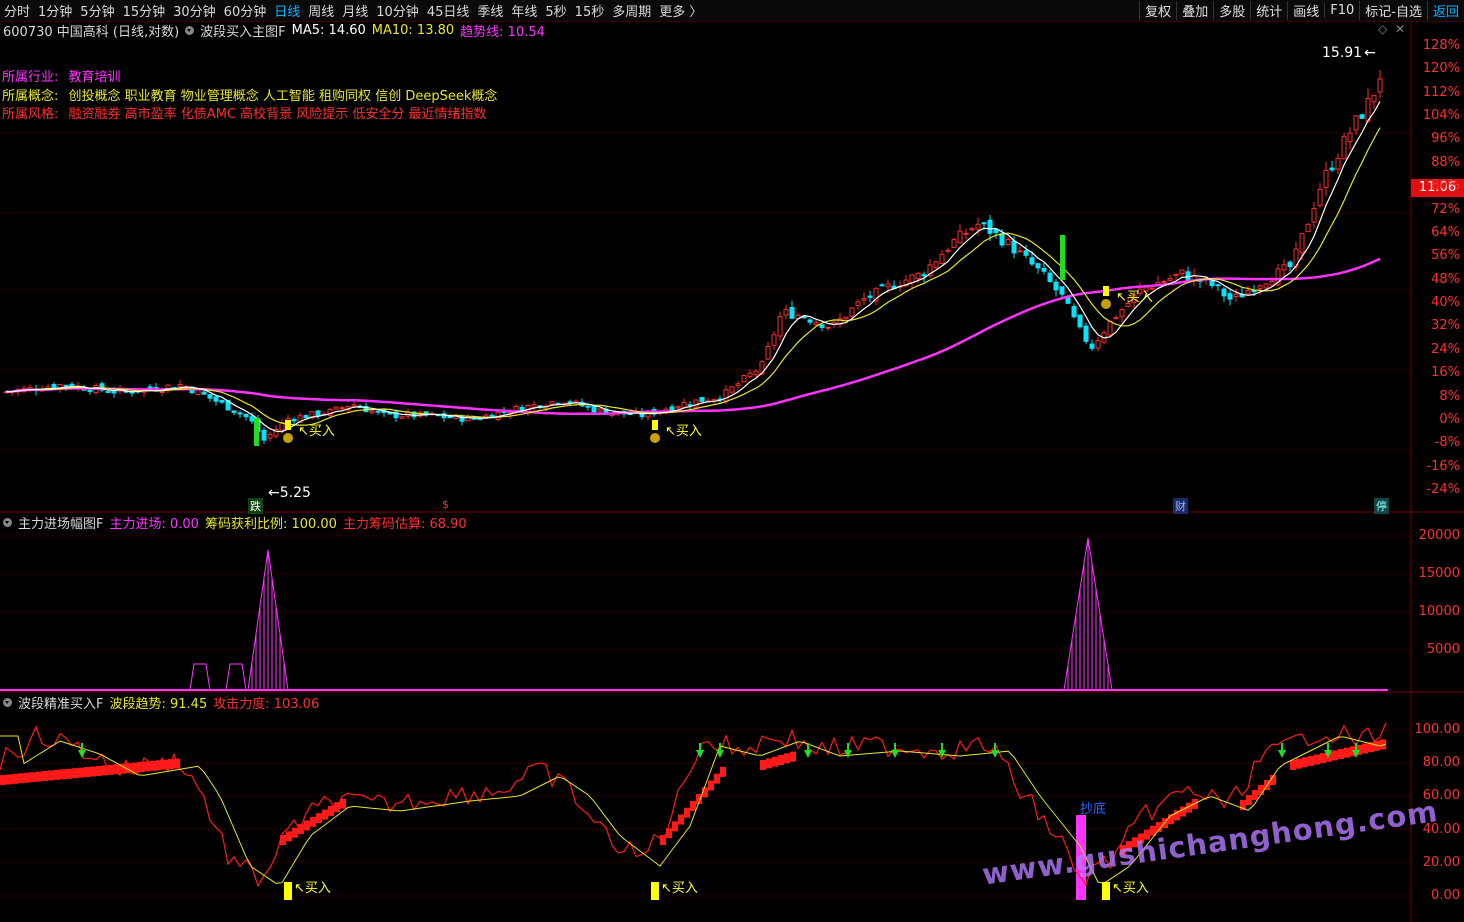 The height and width of the screenshot is (922, 1464). I want to click on period-tab: 分时, so click(17, 10).